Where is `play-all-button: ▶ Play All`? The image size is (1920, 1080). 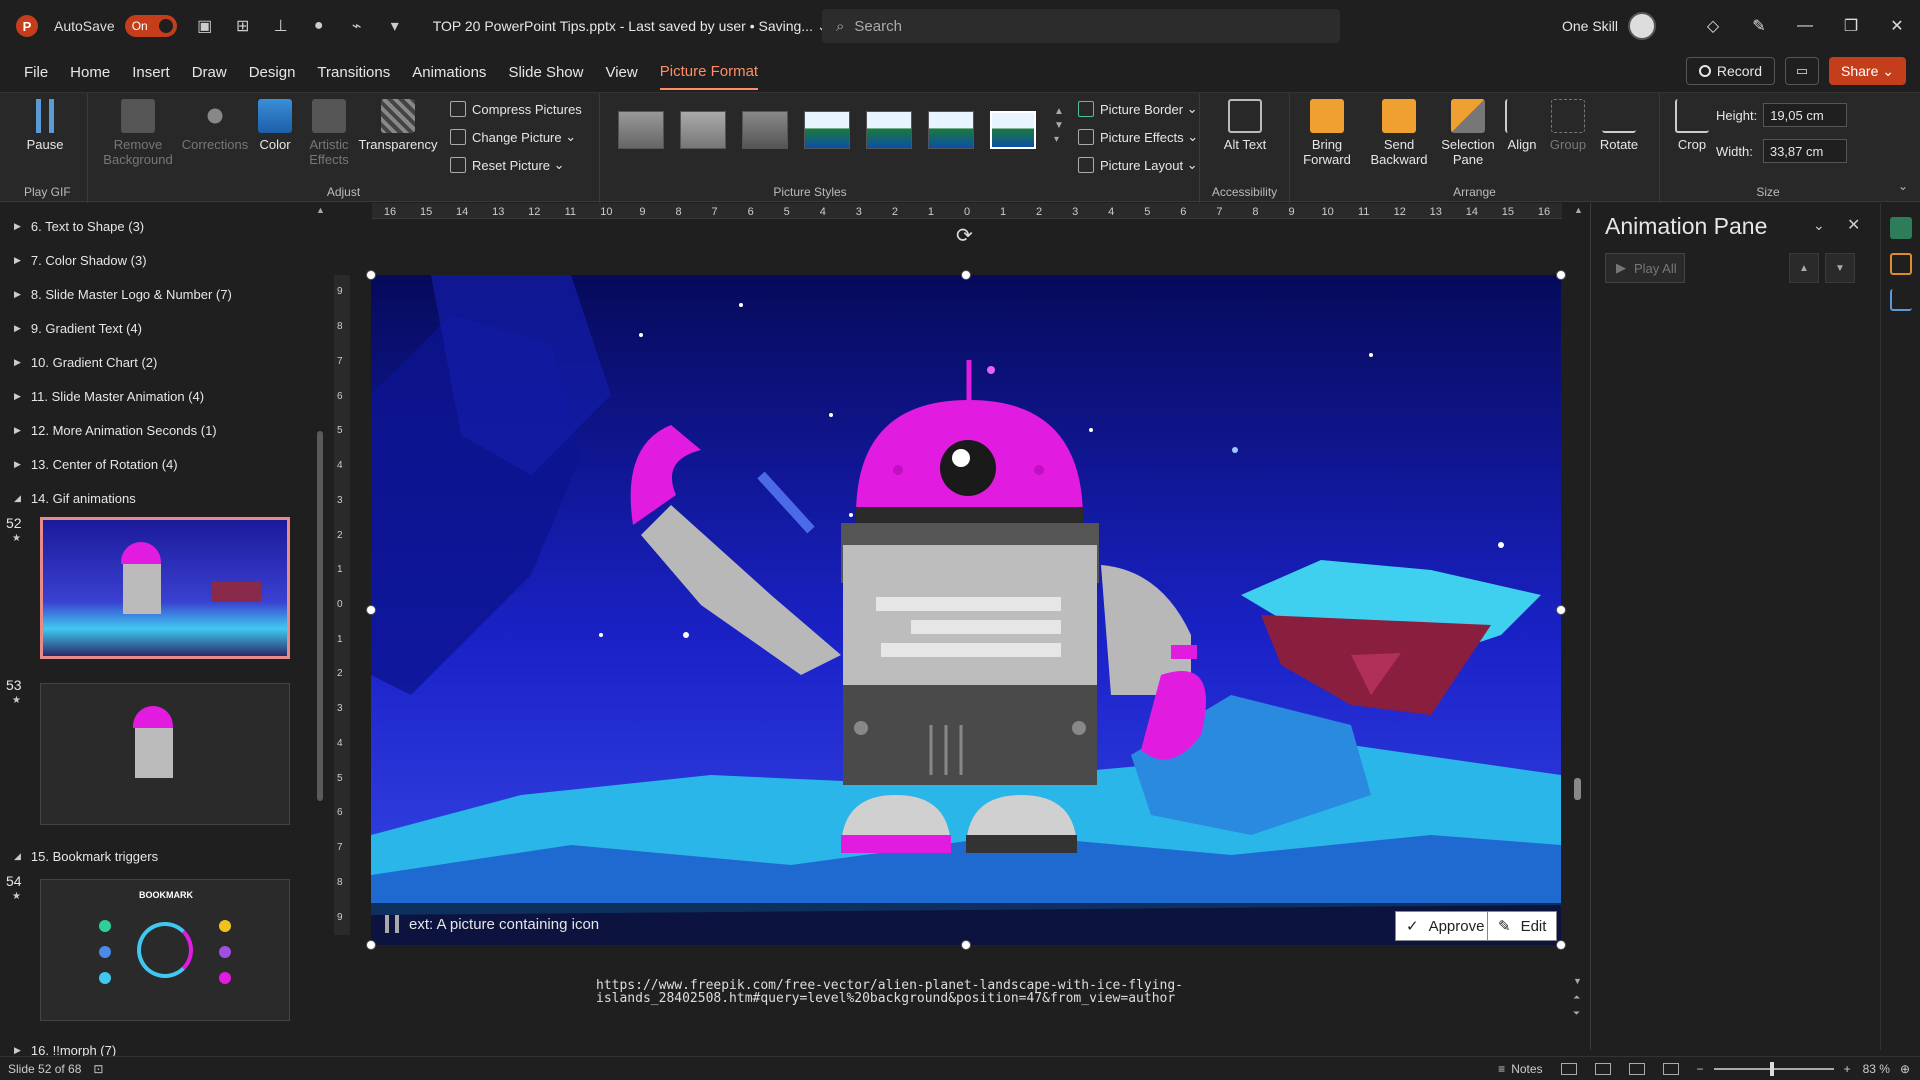
play-all-button: ▶ Play All is located at coordinates (1645, 268).